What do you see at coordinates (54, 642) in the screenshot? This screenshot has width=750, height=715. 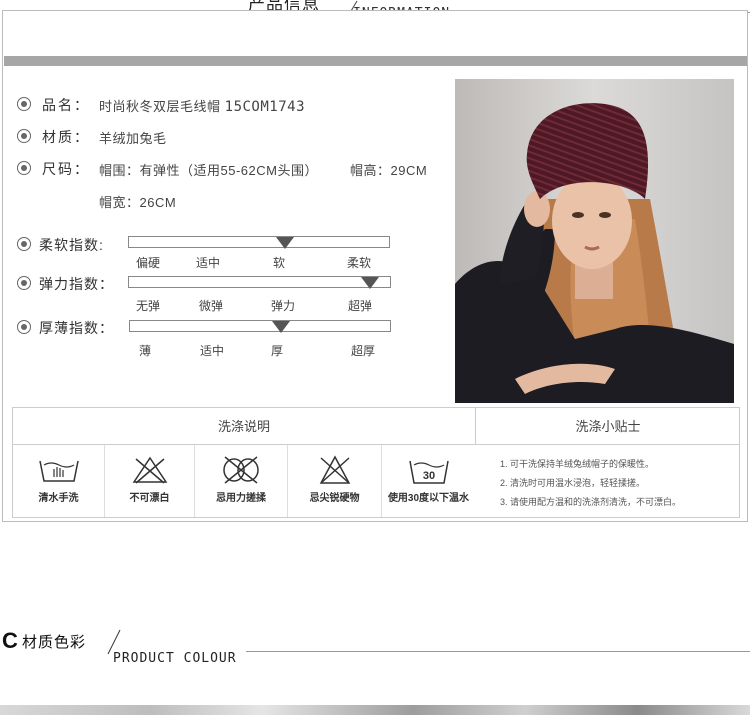 I see `section2-title-cn: 材质色彩` at bounding box center [54, 642].